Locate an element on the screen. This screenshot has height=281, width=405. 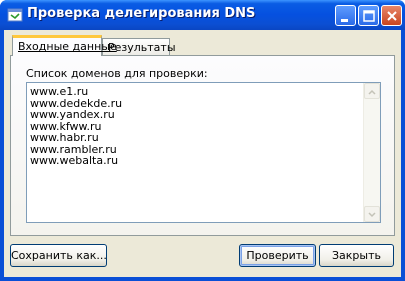
tab-input-data-label: Входные данные is located at coordinates (67, 46).